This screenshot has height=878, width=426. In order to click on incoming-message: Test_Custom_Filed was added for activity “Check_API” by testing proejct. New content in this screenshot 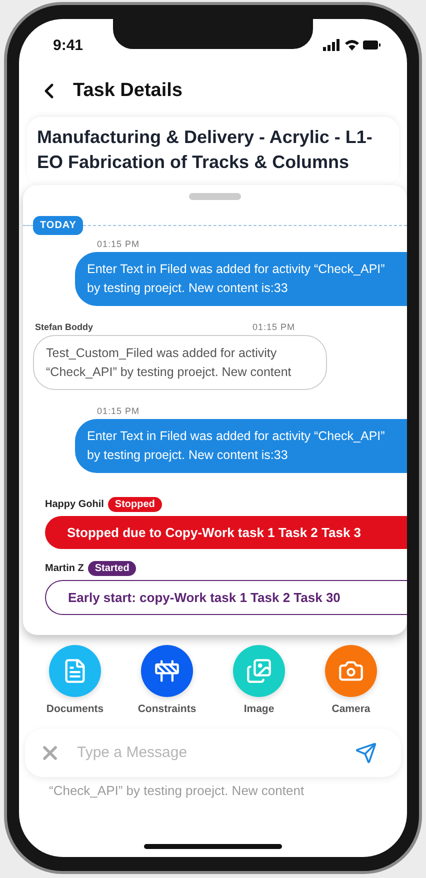, I will do `click(180, 362)`.